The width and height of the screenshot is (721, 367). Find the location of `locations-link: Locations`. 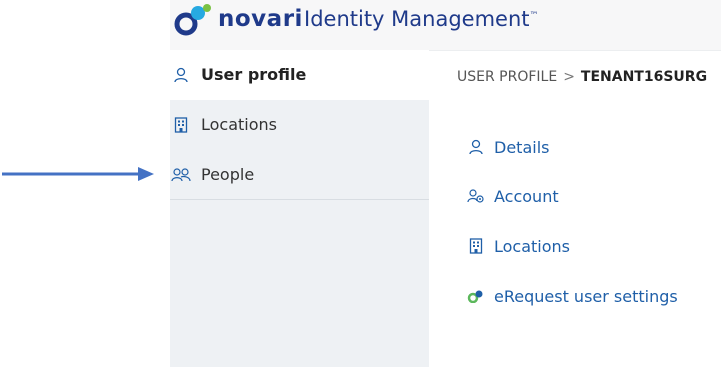

locations-link: Locations is located at coordinates (518, 246).